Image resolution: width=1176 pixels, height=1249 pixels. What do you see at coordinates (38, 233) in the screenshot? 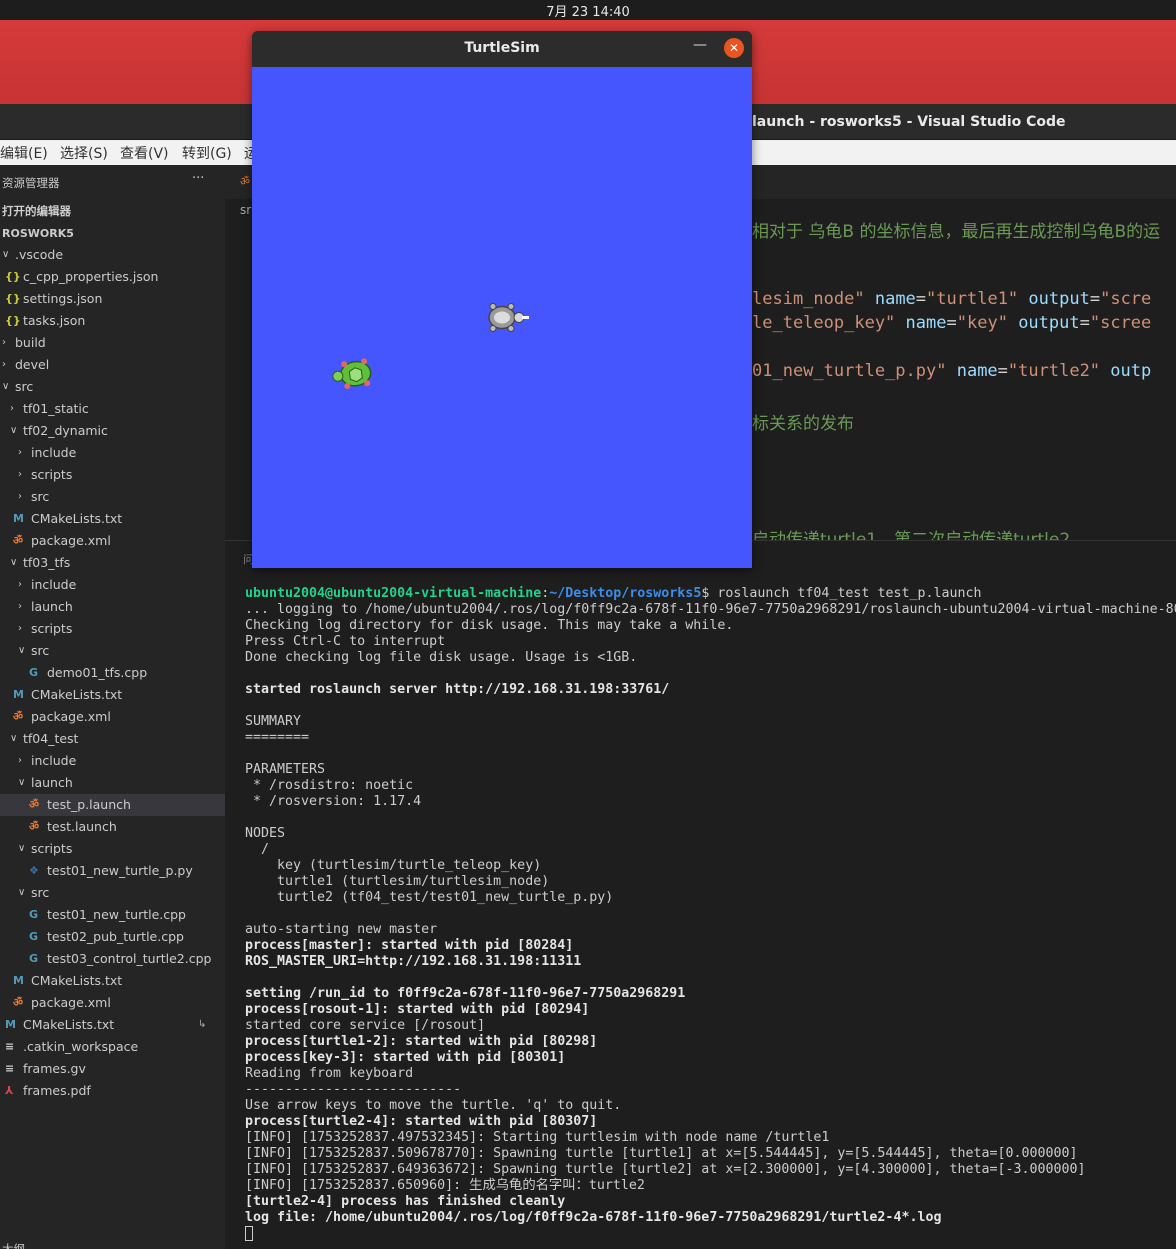
I see `workspace-section: ROSWORK5` at bounding box center [38, 233].